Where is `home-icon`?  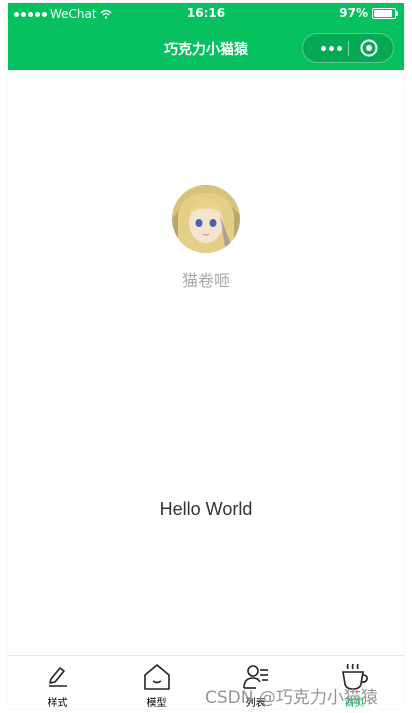
home-icon is located at coordinates (156, 677).